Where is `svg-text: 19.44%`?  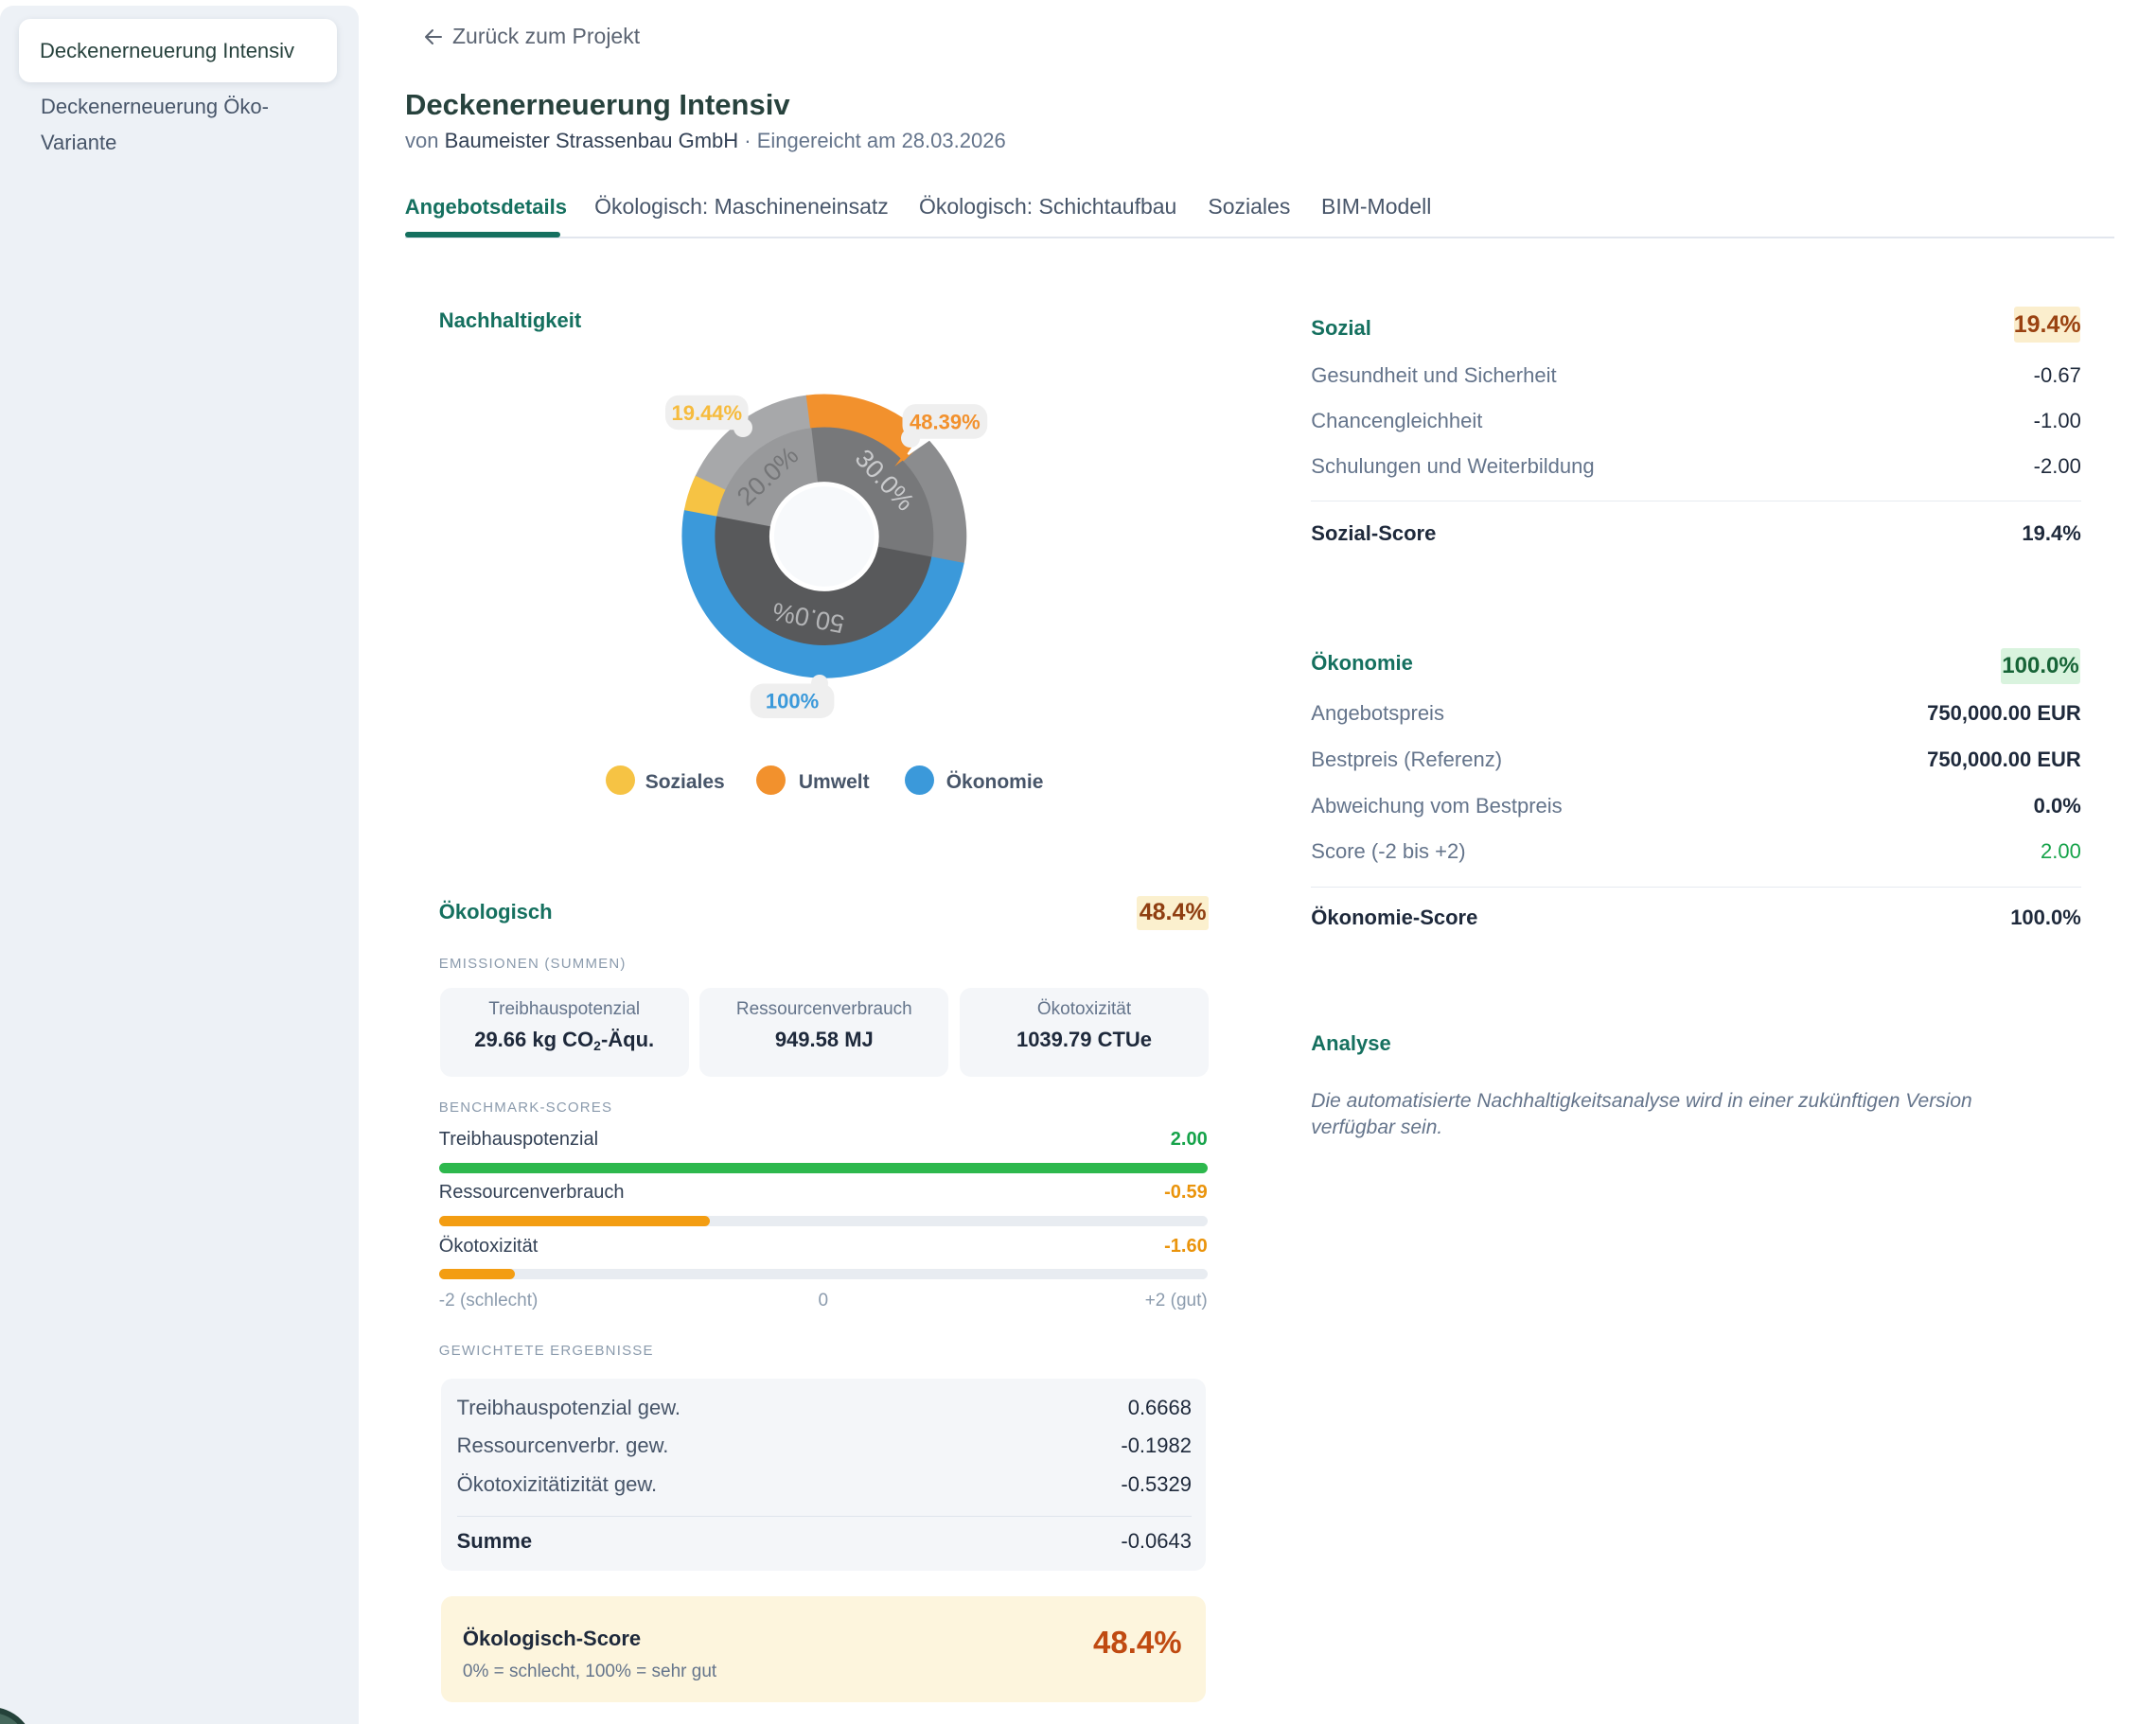 svg-text: 19.44% is located at coordinates (706, 413).